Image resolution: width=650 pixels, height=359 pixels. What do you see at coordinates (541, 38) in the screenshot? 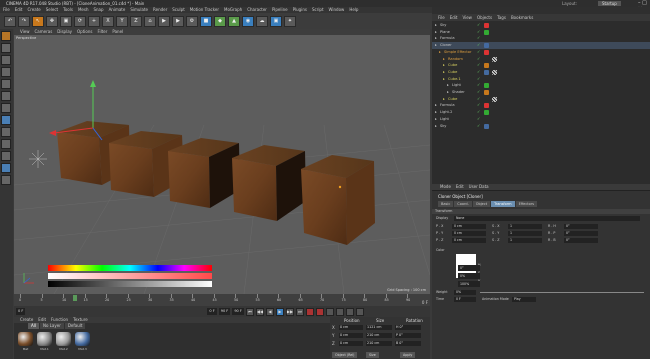
I see `object-row: ▸ Formula ✓` at bounding box center [541, 38].